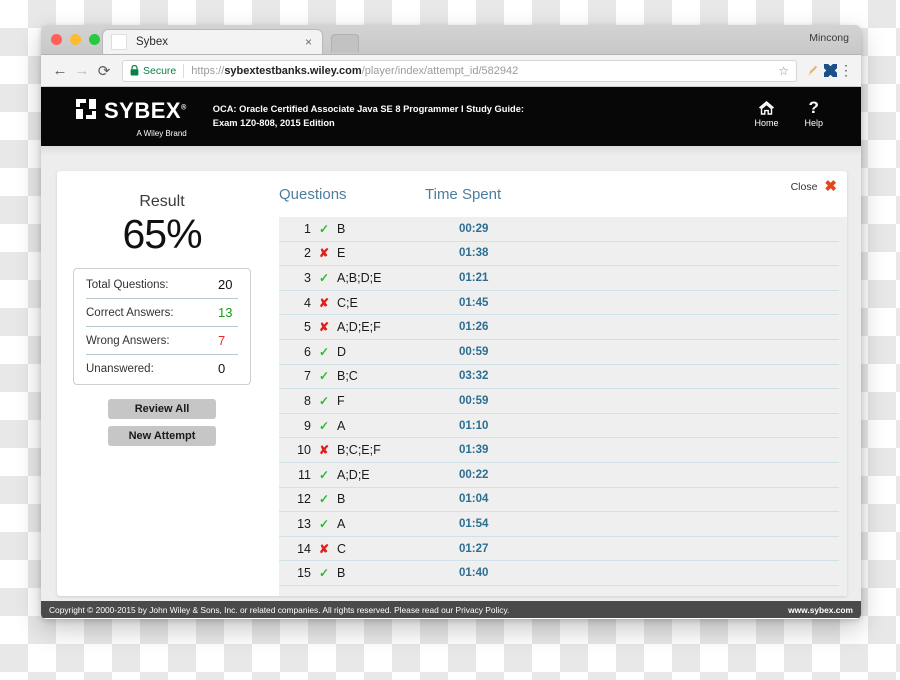 Image resolution: width=900 pixels, height=680 pixels. I want to click on stat-row-wrong-answers: Wrong Answers: 7, so click(162, 341).